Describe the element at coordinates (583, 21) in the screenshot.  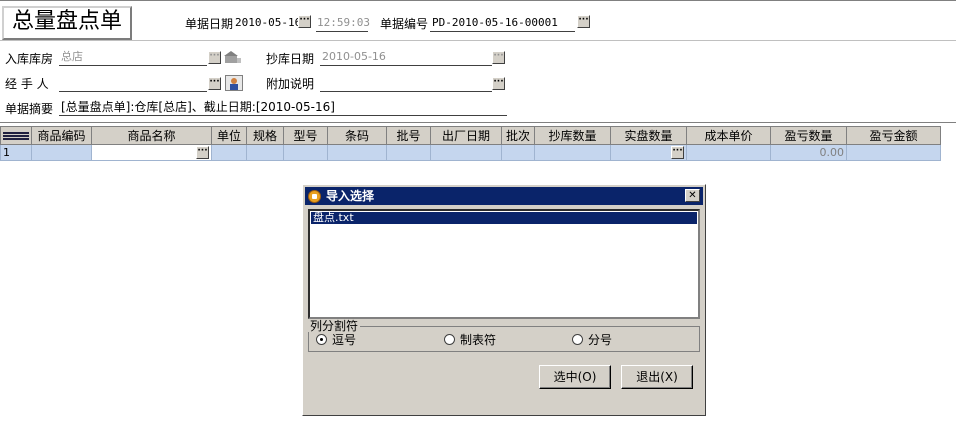
I see `doc-no-button: ···` at that location.